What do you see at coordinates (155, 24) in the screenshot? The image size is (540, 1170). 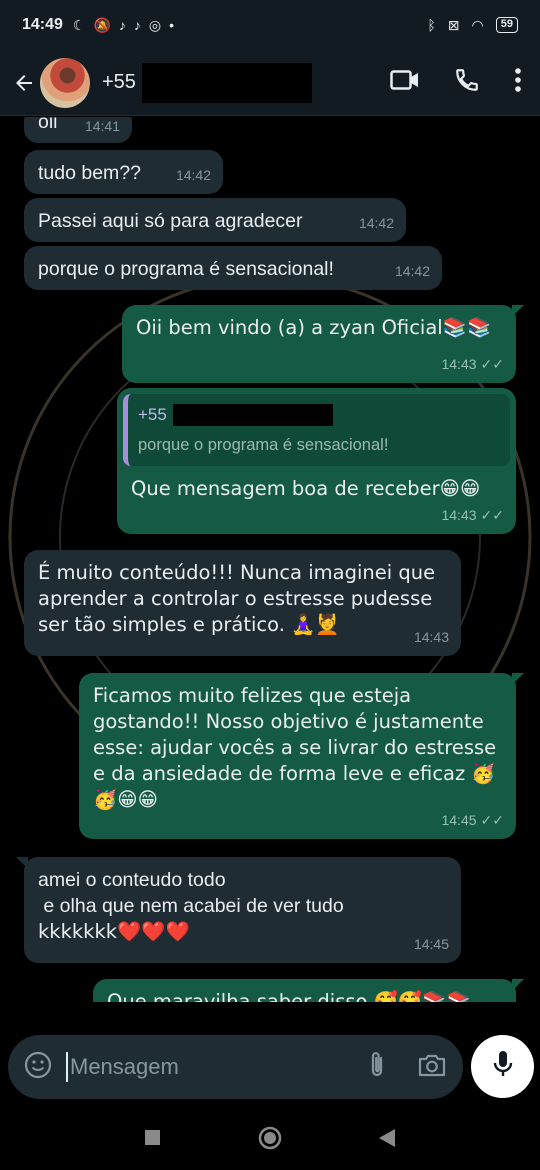 I see `instagram-icon: ◎` at bounding box center [155, 24].